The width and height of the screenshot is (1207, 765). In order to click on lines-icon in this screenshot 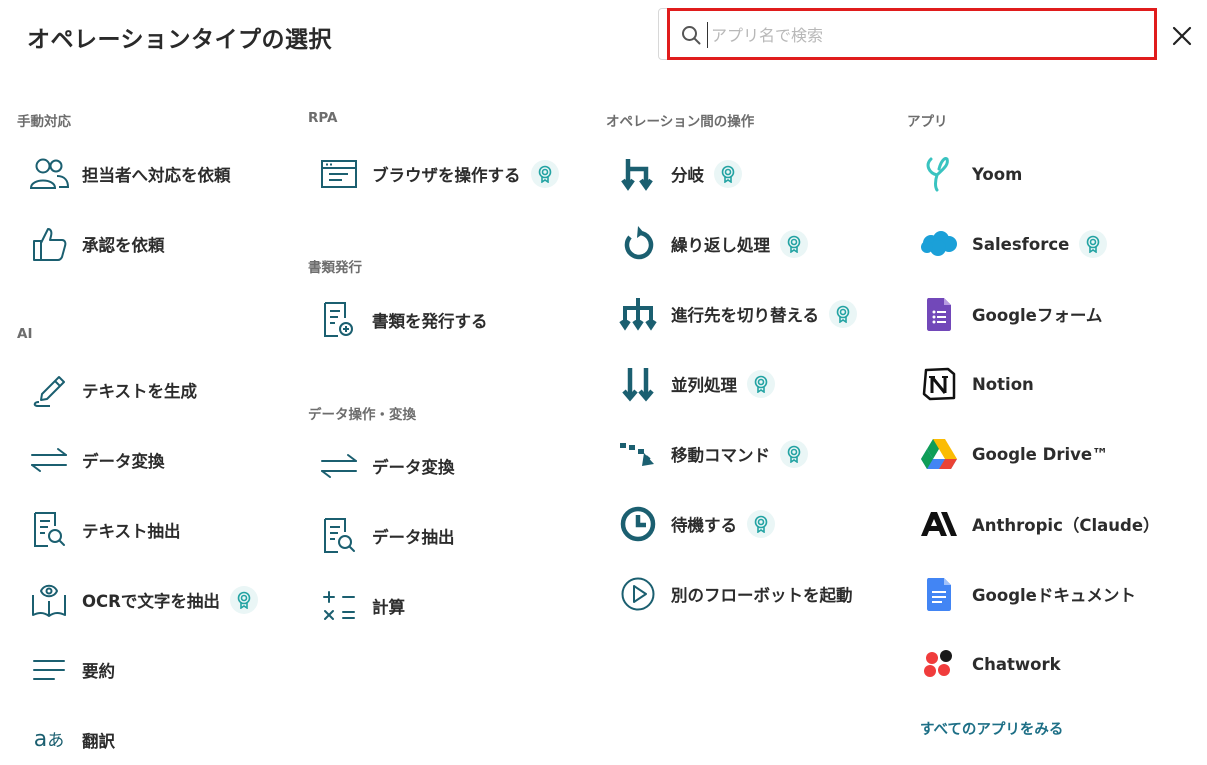, I will do `click(49, 670)`.